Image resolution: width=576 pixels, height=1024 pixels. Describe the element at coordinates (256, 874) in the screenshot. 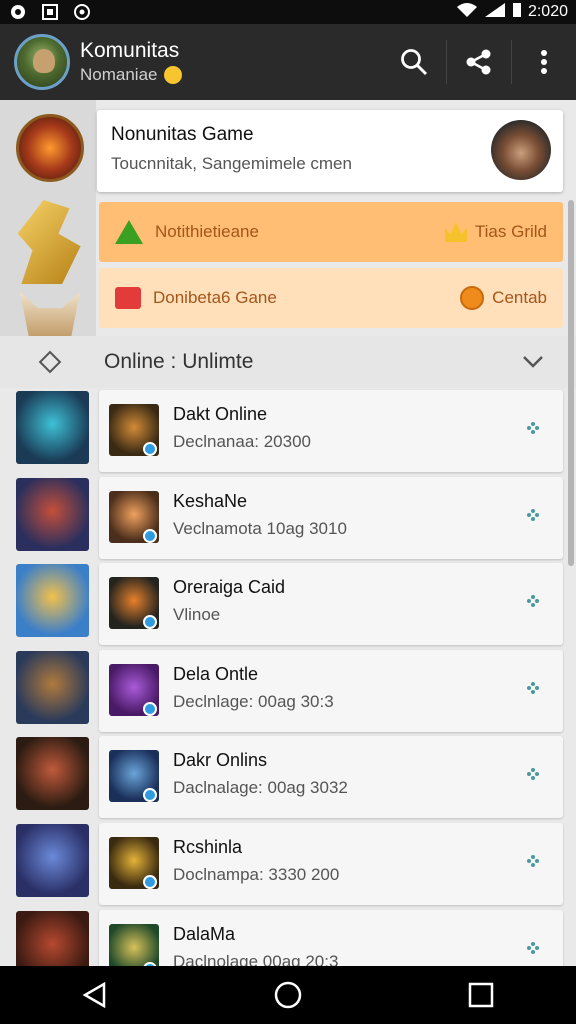

I see `list-item-meta: Doclnampa: 3330 200` at that location.